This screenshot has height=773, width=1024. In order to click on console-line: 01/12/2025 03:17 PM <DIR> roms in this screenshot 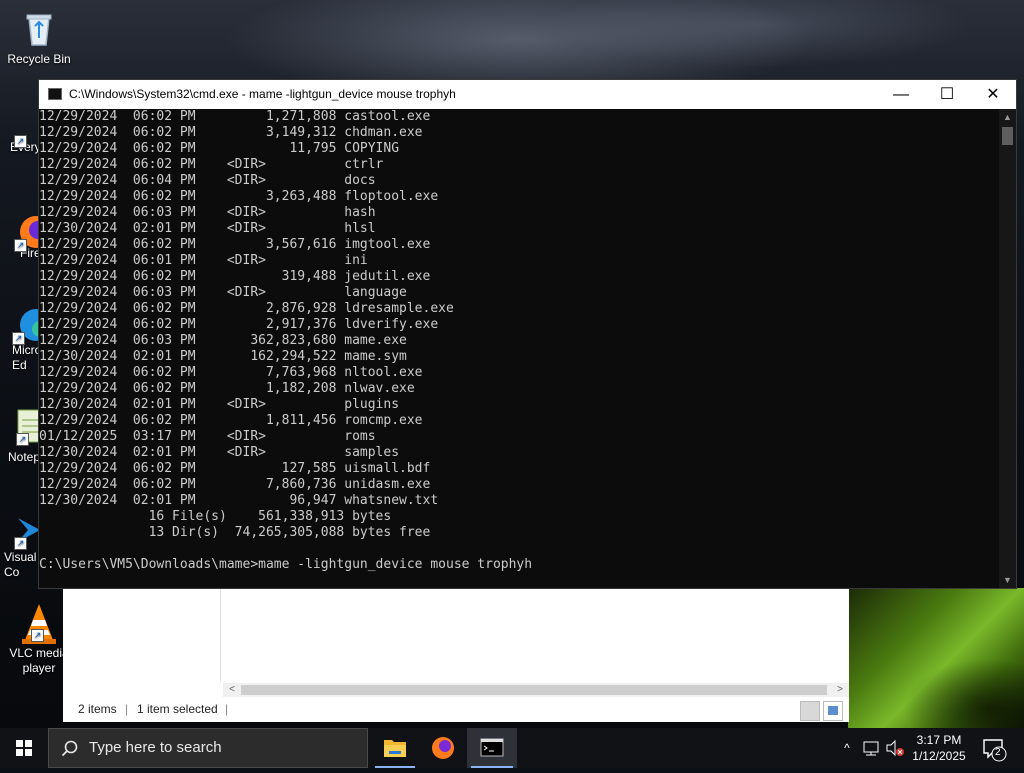, I will do `click(207, 436)`.